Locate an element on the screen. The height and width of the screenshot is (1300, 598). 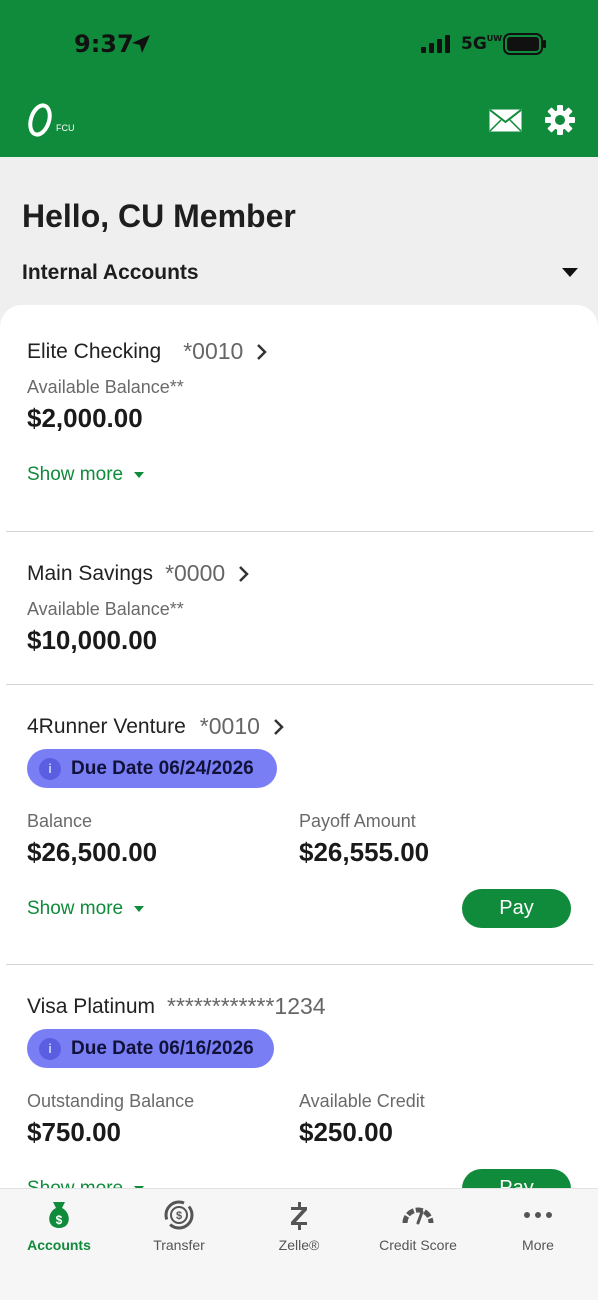
balance-amount: $10,000.00 is located at coordinates (92, 640).